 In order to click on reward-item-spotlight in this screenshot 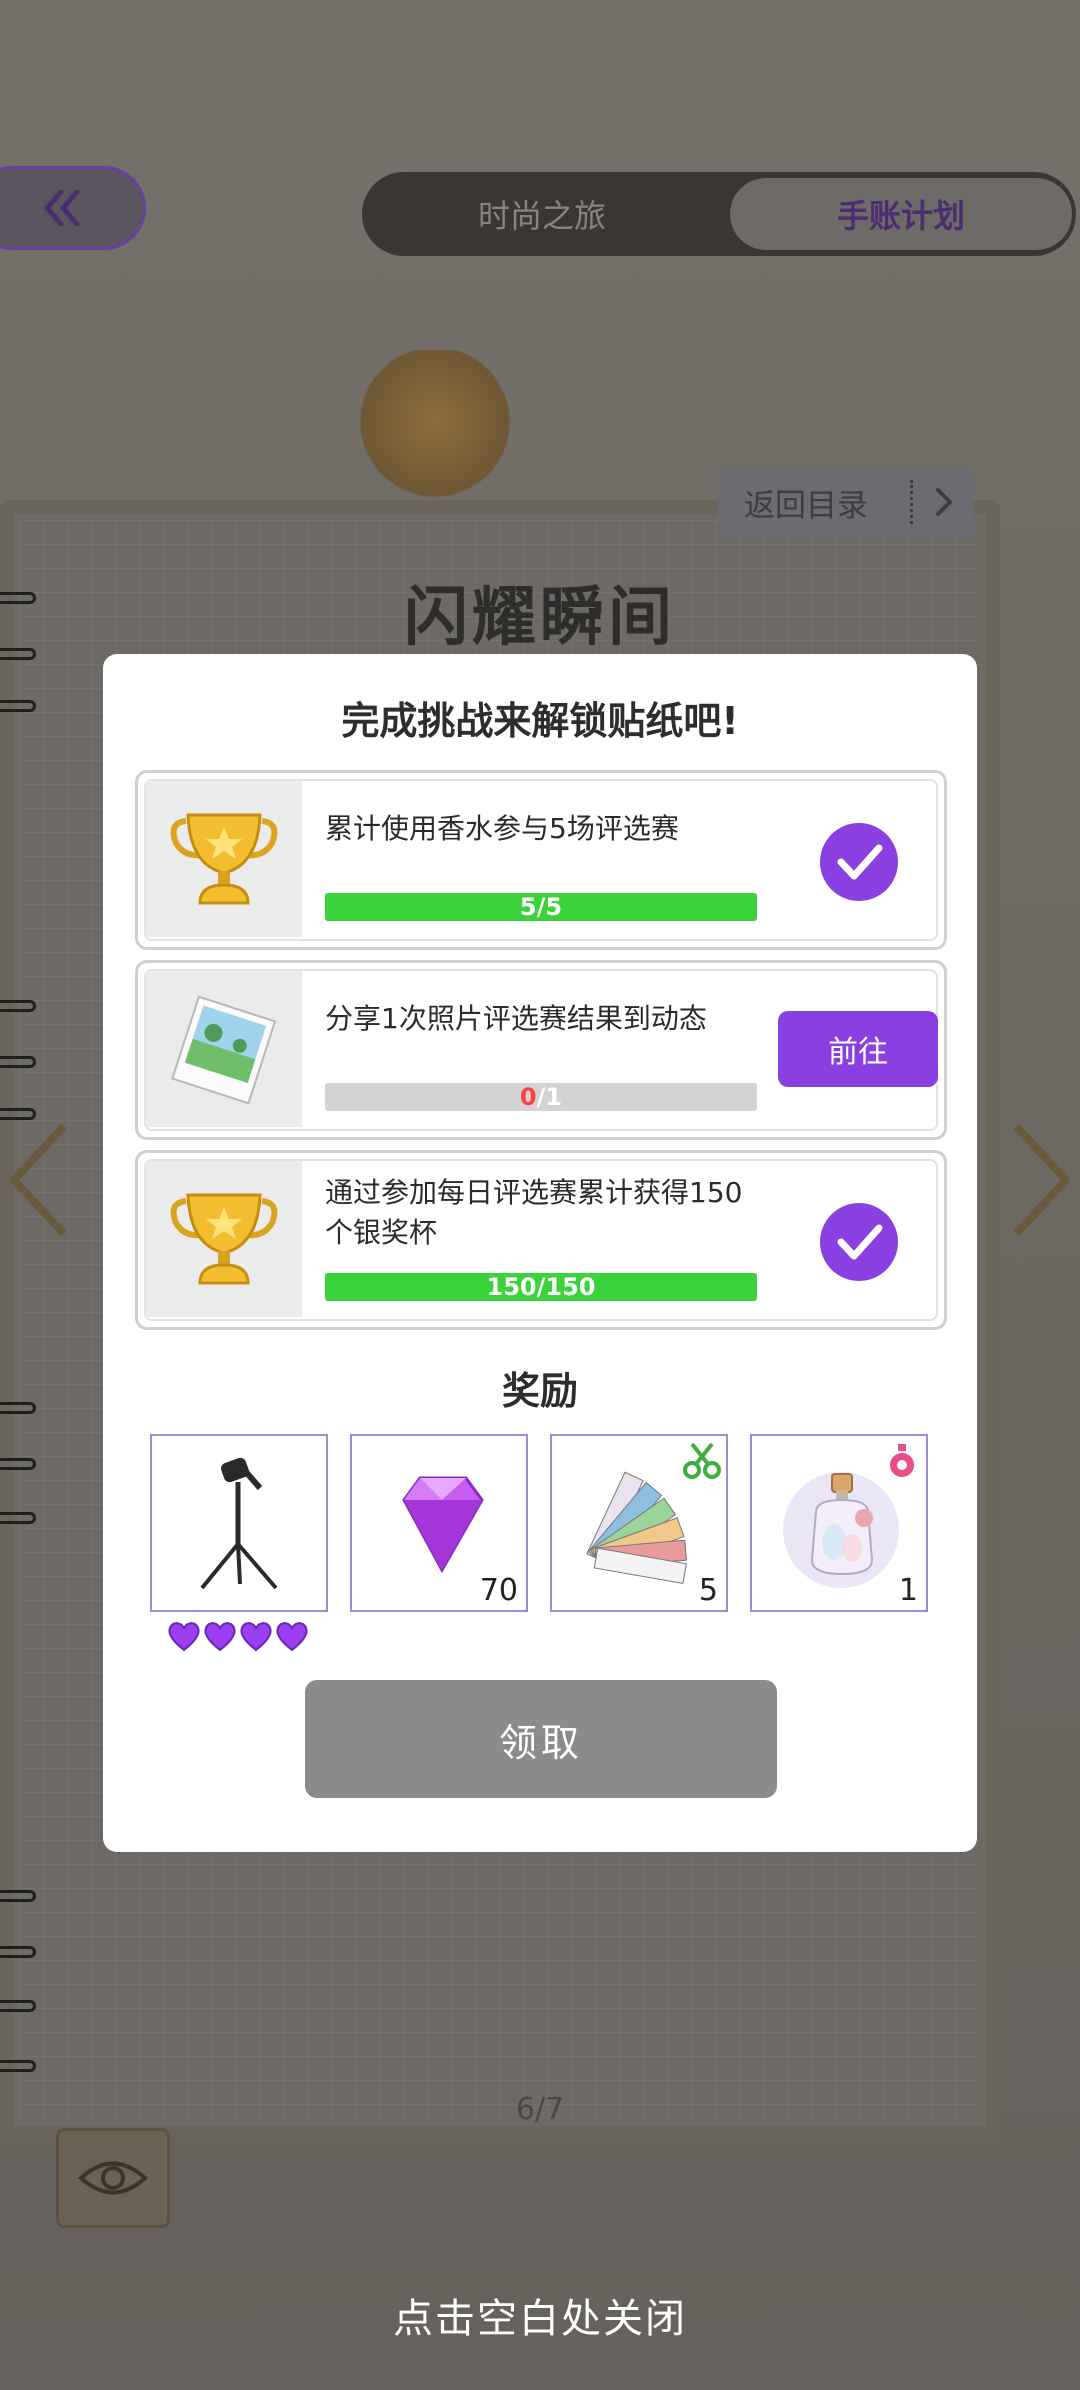, I will do `click(239, 1523)`.